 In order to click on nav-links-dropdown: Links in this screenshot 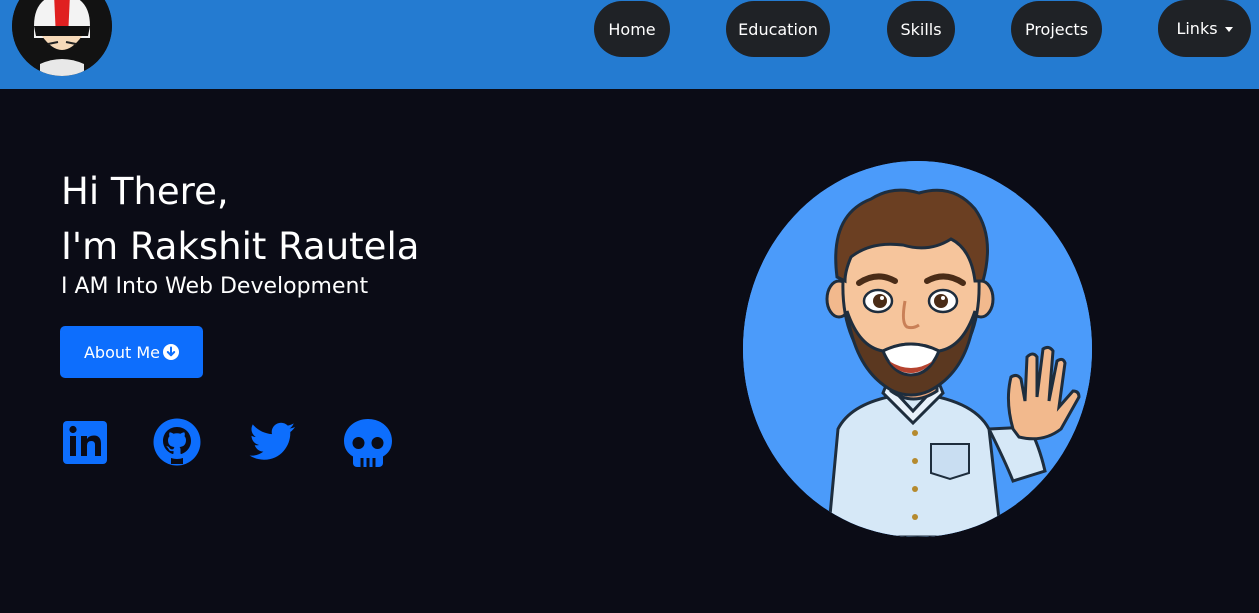, I will do `click(1204, 28)`.